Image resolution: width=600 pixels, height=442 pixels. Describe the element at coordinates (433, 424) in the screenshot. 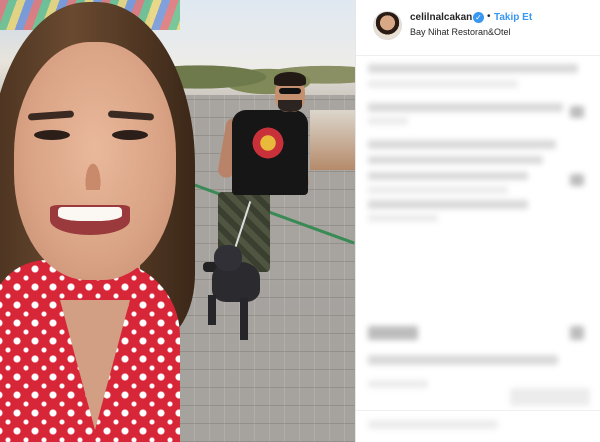

I see `blurred-add-comment` at that location.